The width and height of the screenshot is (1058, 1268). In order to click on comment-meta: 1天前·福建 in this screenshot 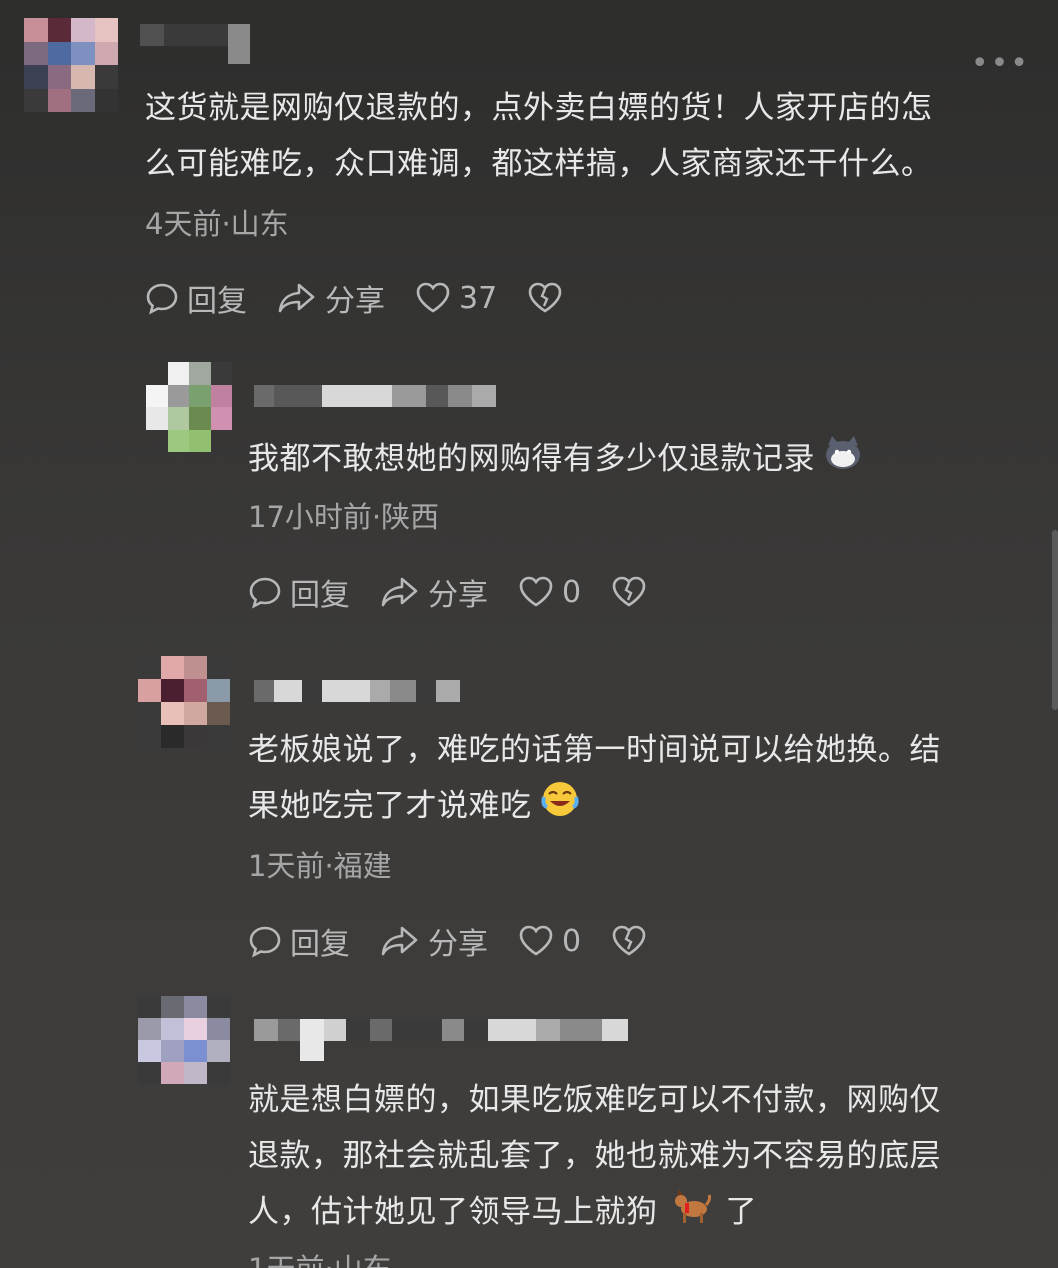, I will do `click(320, 866)`.